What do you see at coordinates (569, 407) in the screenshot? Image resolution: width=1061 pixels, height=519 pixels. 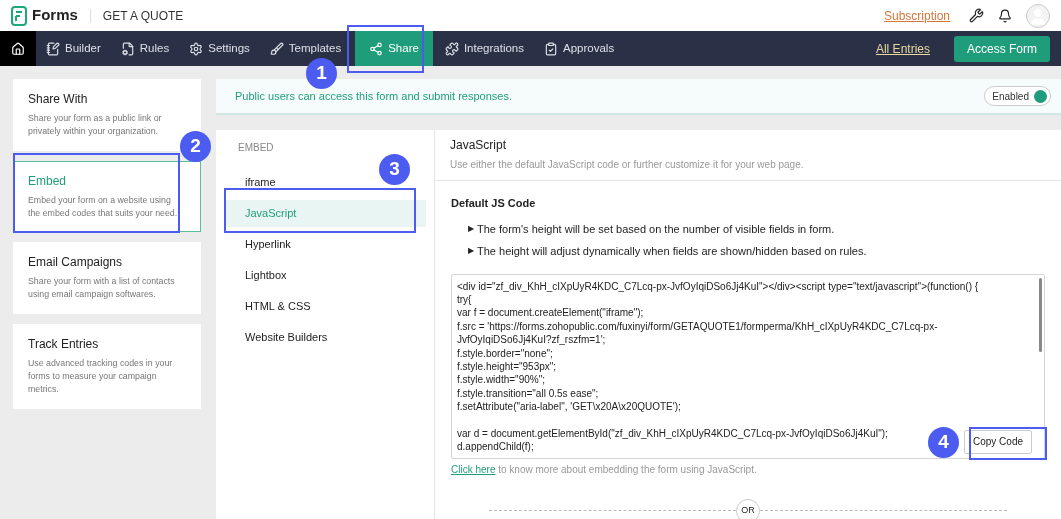 I see `code-line: f.setAttribute("aria-label", 'GET\x20A\x20QUOTE');` at bounding box center [569, 407].